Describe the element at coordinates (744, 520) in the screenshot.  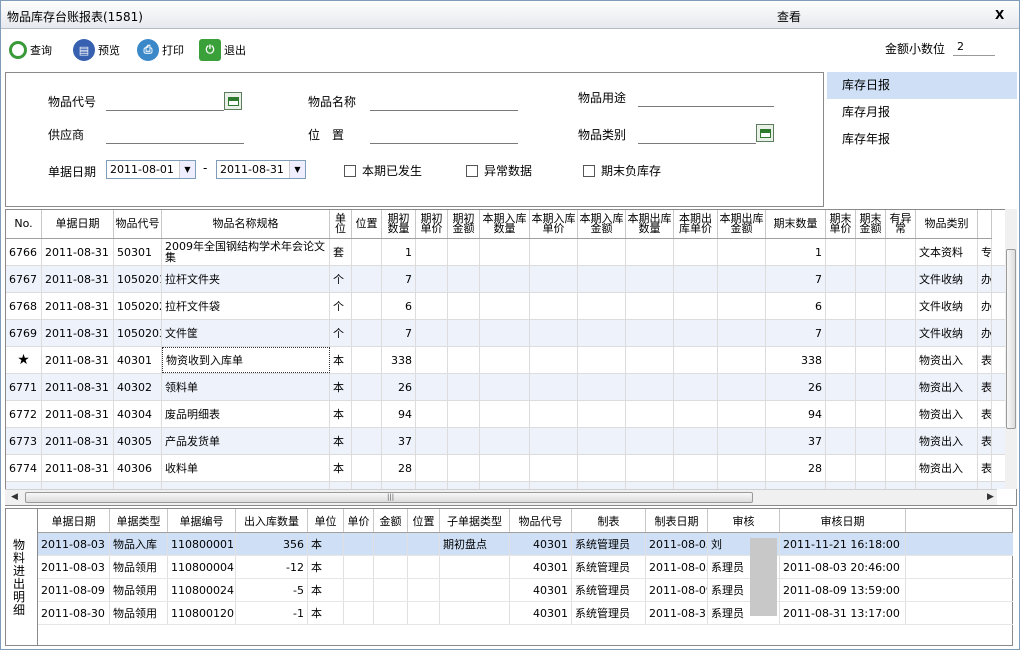
I see `detail-column-header: 审核` at that location.